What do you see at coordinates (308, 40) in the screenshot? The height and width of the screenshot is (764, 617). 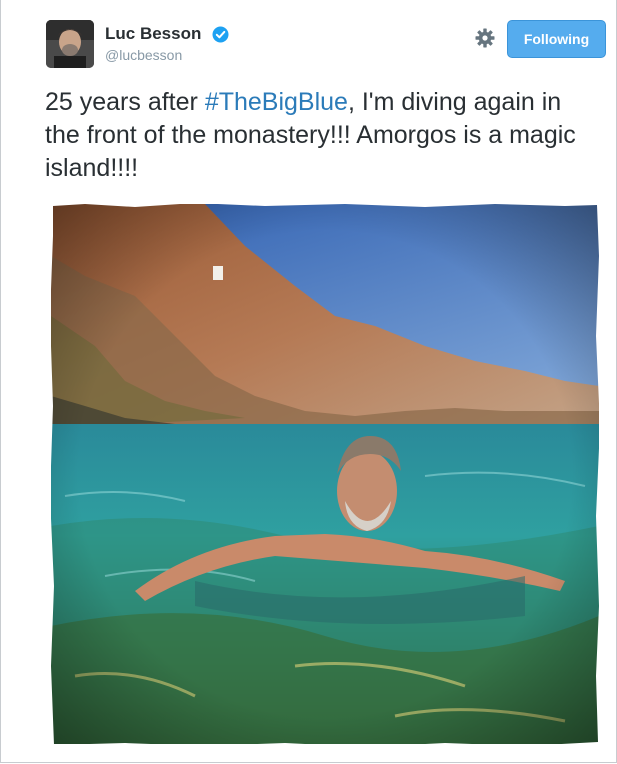 I see `tweet-header: Luc Besson @lucbesson Following` at bounding box center [308, 40].